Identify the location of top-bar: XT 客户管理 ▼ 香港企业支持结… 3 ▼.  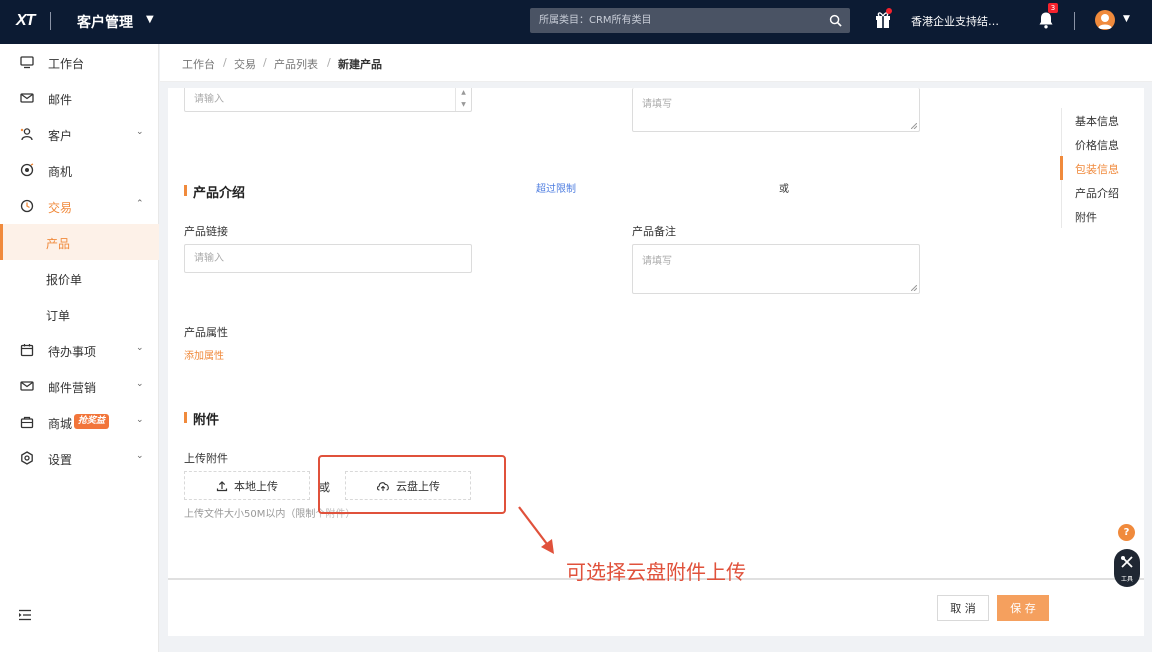
(576, 22).